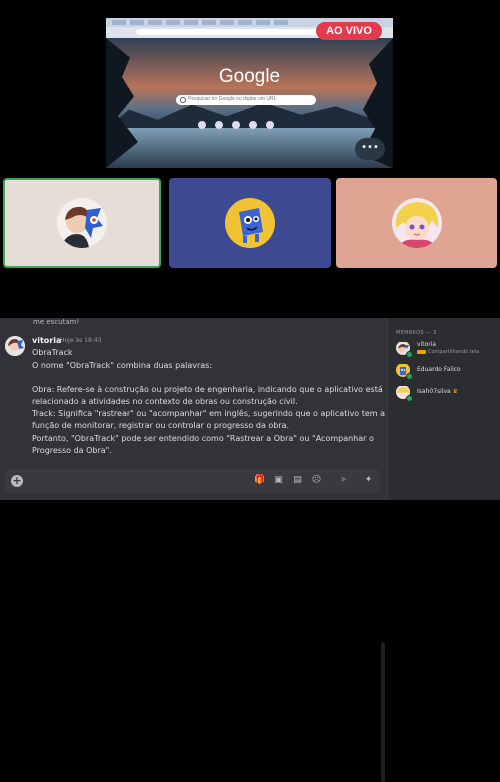 This screenshot has width=500, height=782. What do you see at coordinates (259, 480) in the screenshot?
I see `gift-icon: 🎁` at bounding box center [259, 480].